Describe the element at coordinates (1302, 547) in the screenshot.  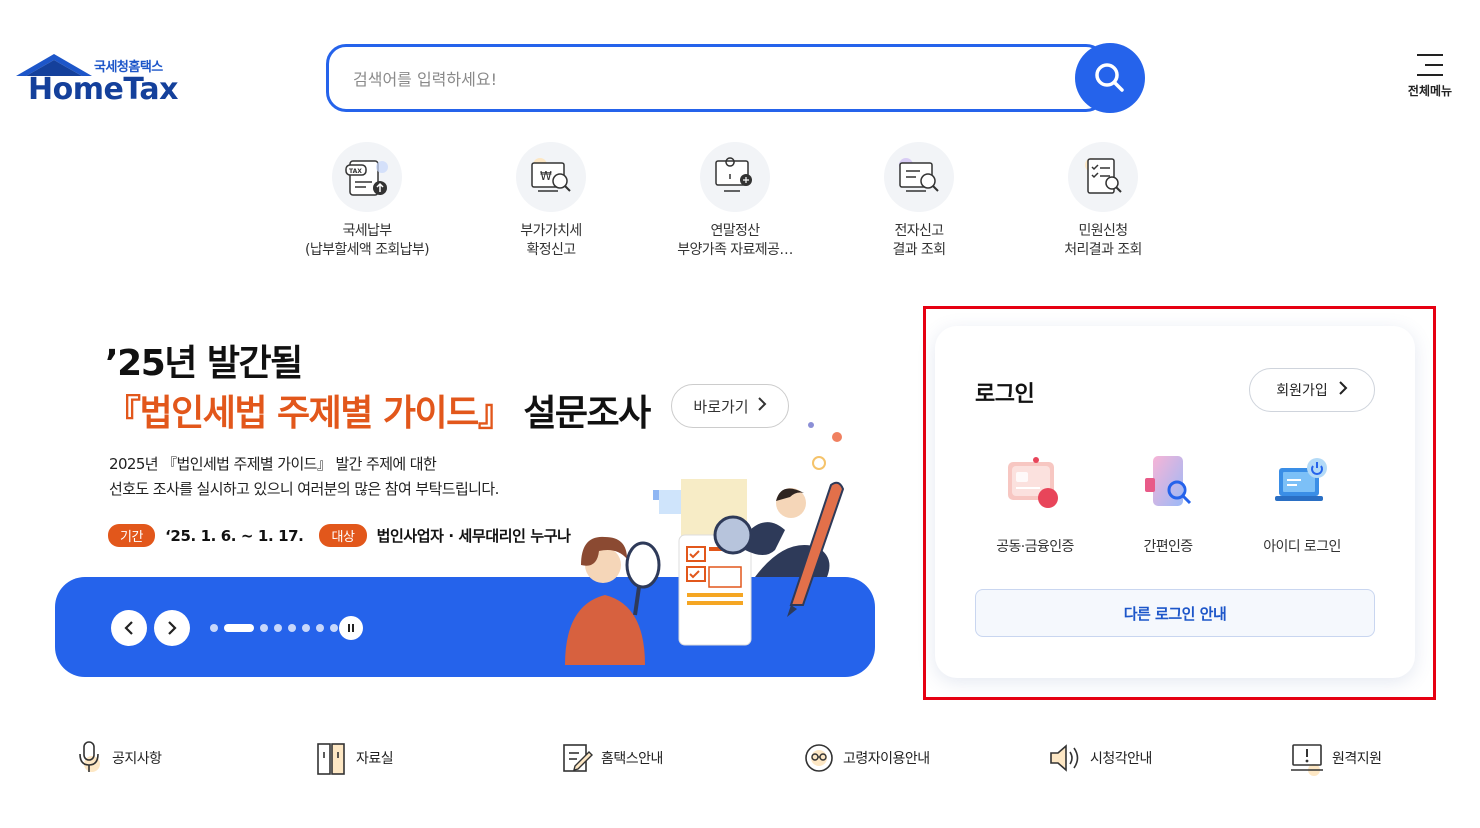
I see `login-option-label: 아이디 로그인` at that location.